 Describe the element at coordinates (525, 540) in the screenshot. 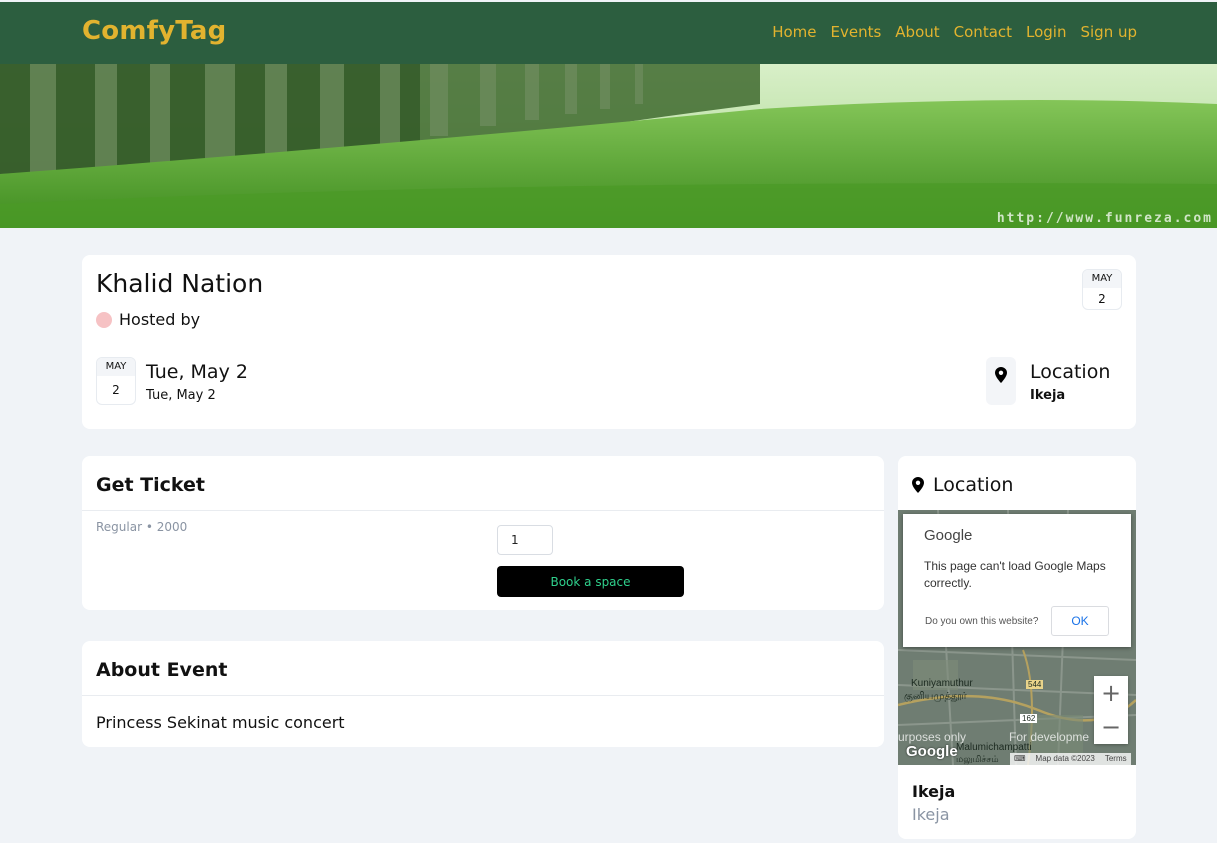

I see `ticket-quantity-input` at that location.